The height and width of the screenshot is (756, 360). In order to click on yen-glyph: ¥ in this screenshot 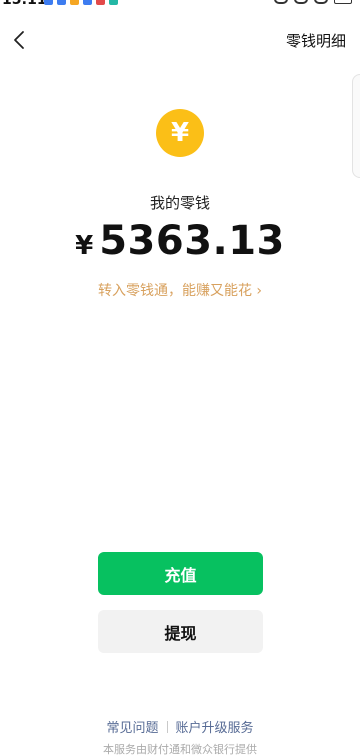, I will do `click(180, 133)`.